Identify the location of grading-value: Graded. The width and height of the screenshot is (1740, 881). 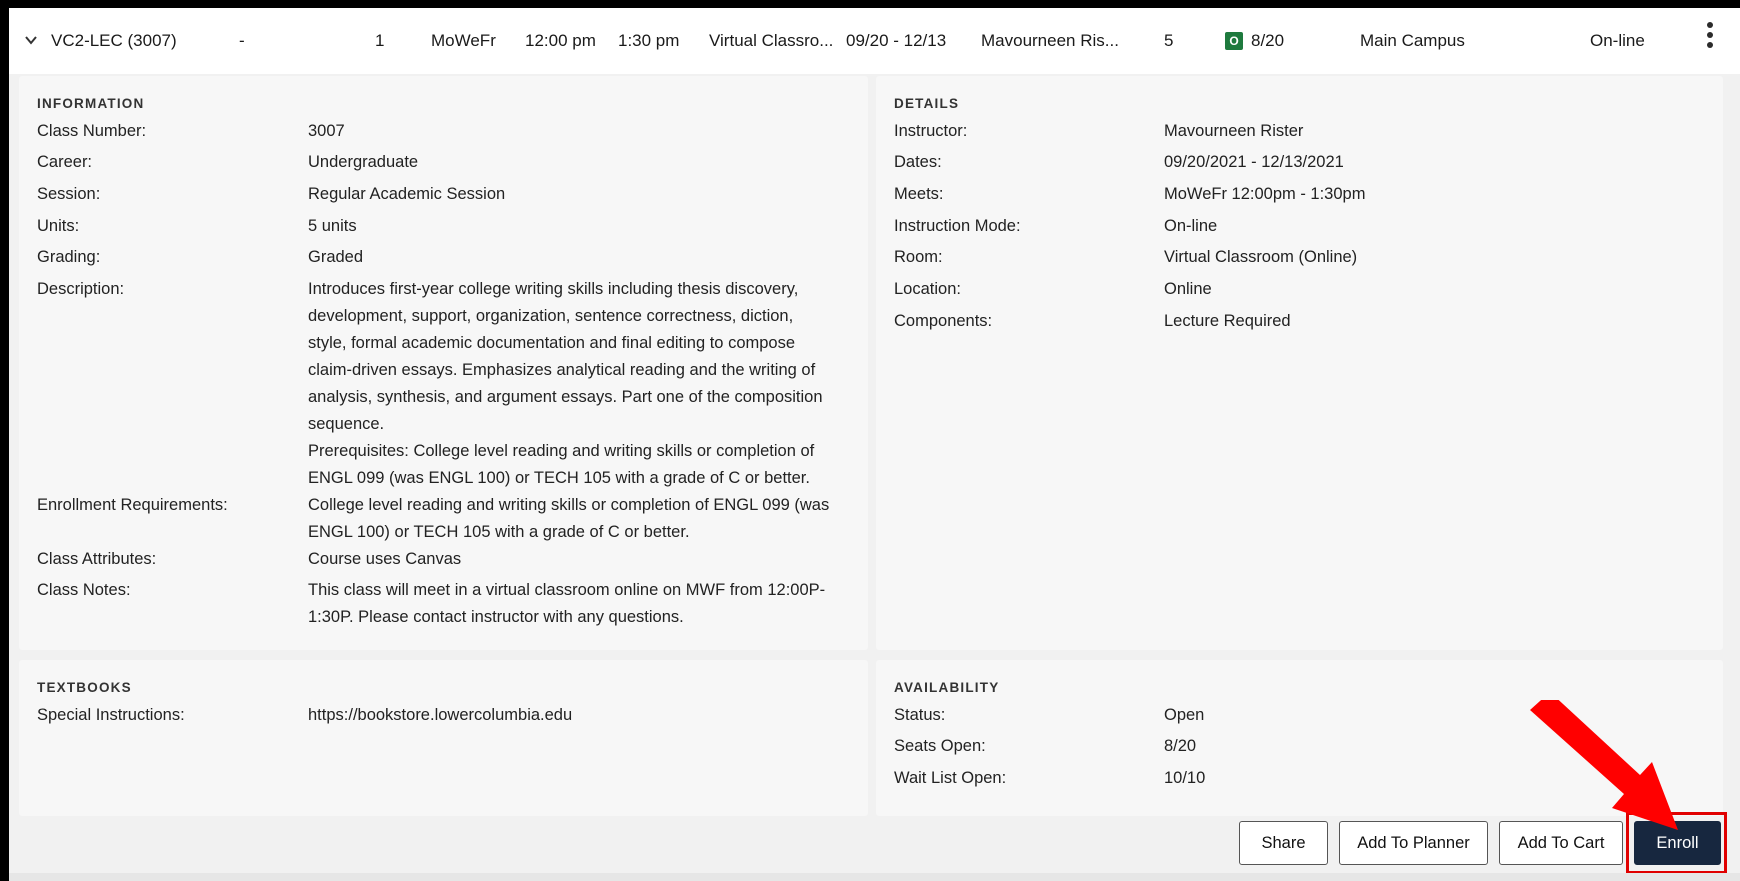
(336, 257).